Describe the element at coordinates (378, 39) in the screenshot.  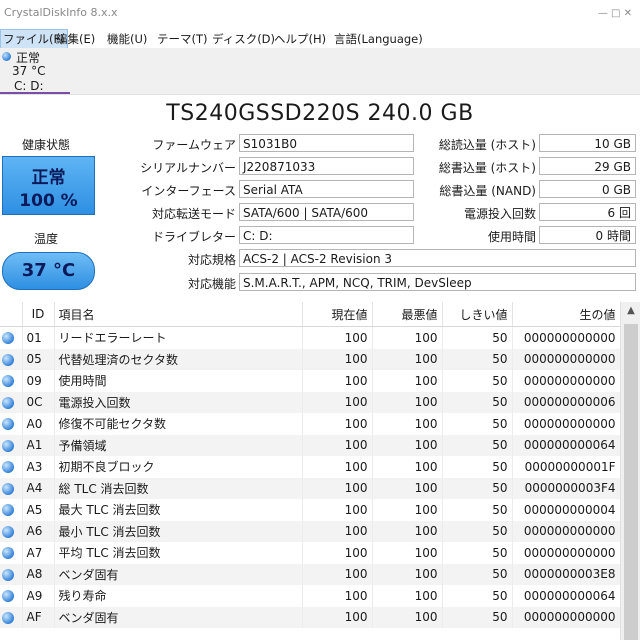
I see `menu-language: 言語(Language)` at that location.